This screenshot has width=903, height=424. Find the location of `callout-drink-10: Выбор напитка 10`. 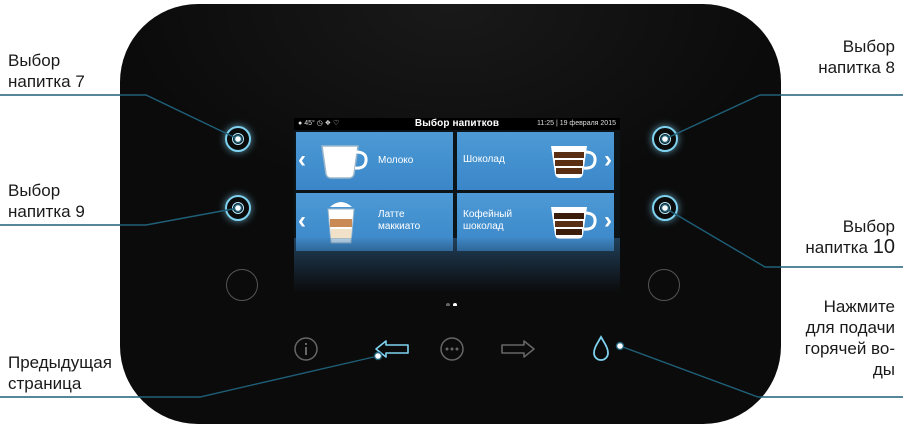

callout-drink-10: Выбор напитка 10 is located at coordinates (840, 237).